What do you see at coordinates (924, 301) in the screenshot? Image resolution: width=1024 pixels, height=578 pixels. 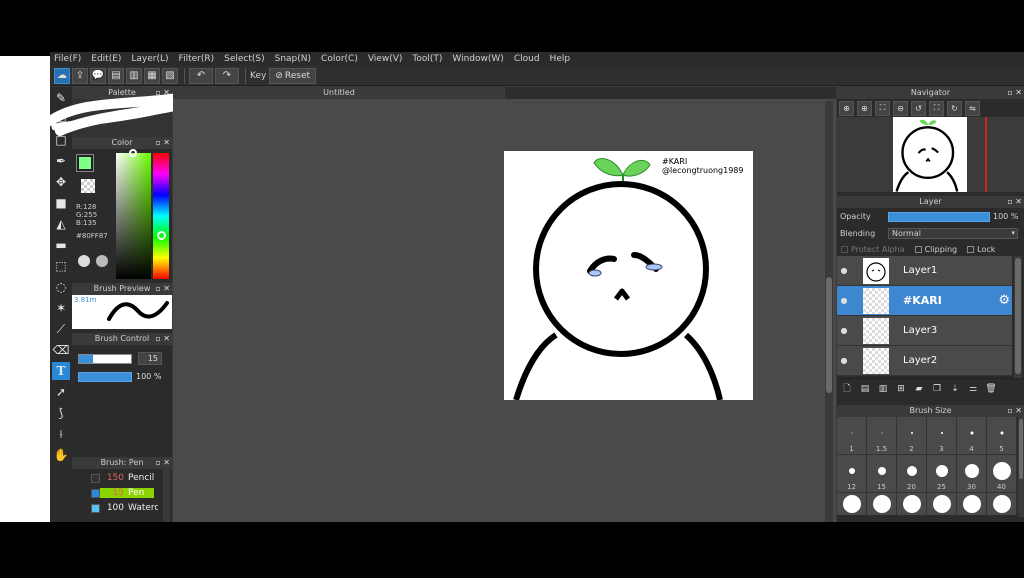 I see `layer-row-kari: ● #KARI ⚙` at bounding box center [924, 301].